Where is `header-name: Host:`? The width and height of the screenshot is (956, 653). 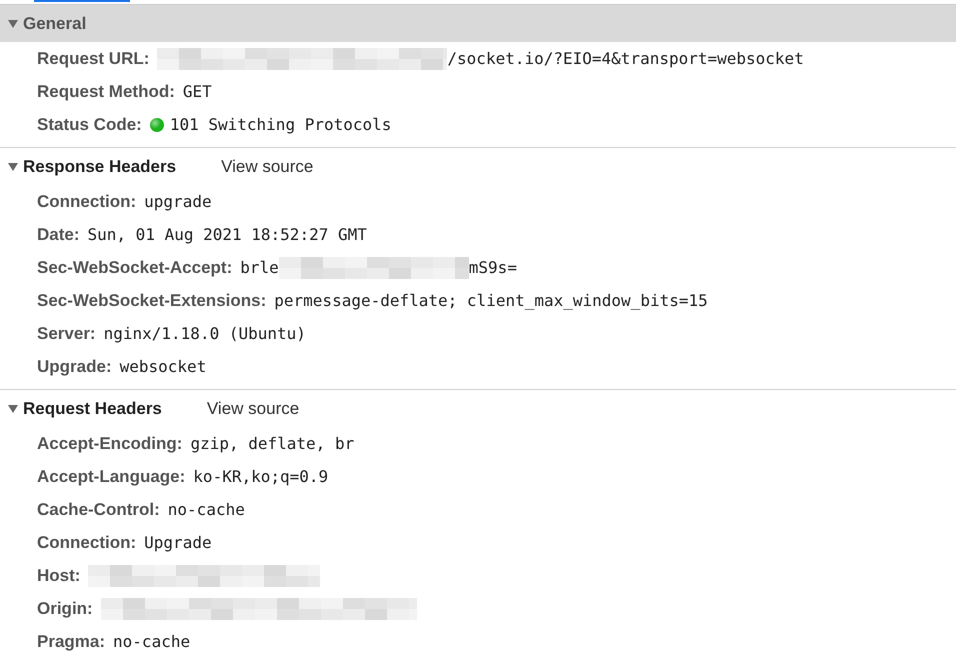
header-name: Host: is located at coordinates (58, 576).